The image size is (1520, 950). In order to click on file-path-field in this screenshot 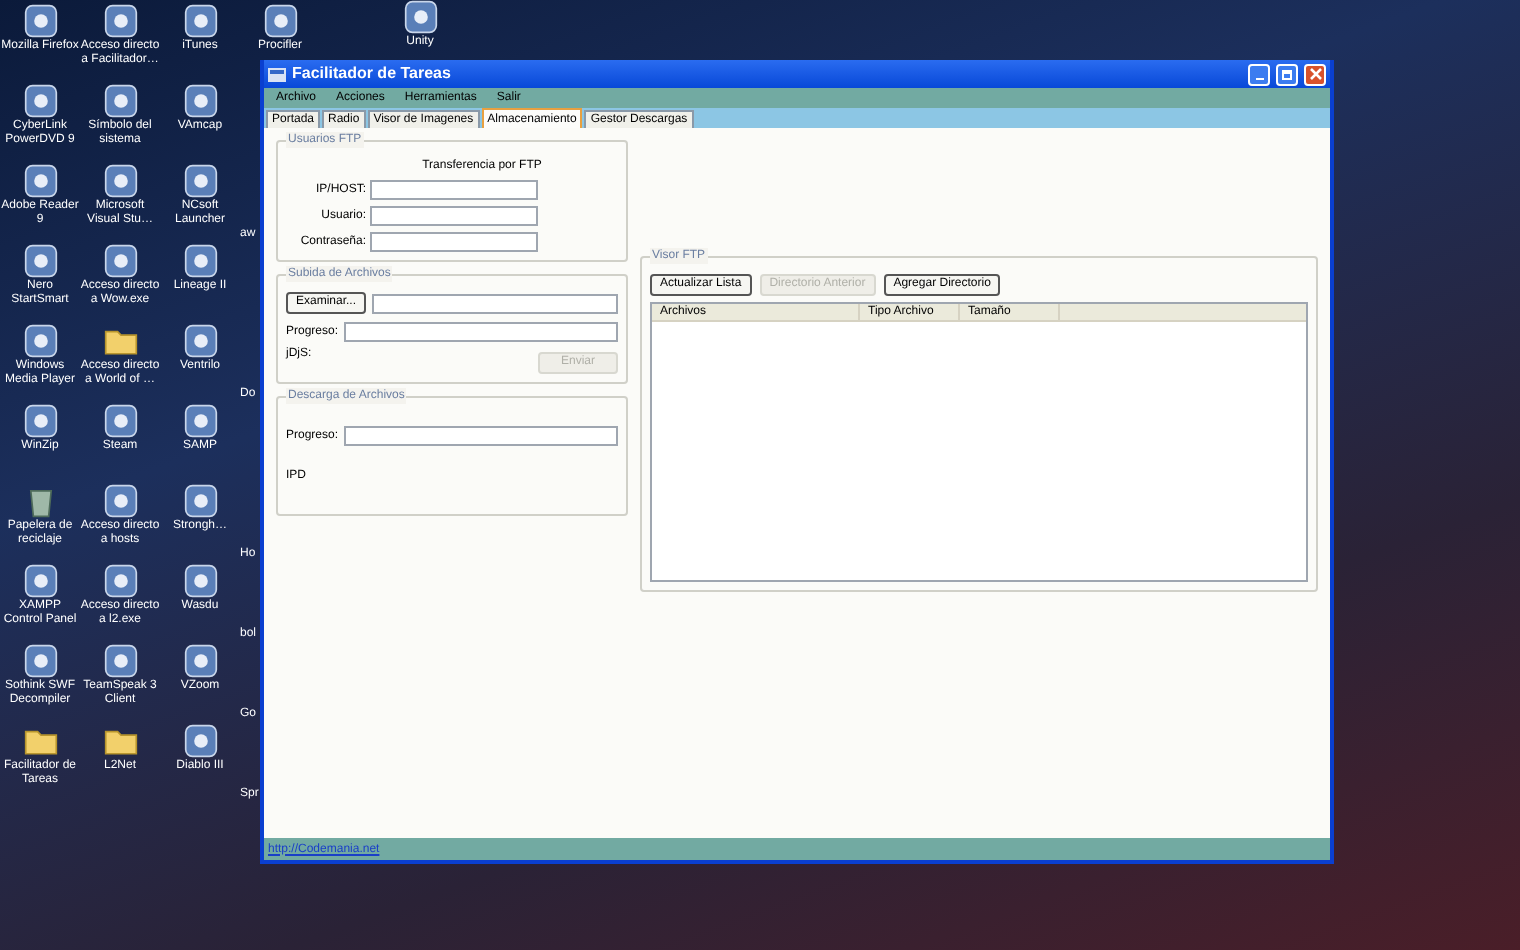, I will do `click(495, 303)`.